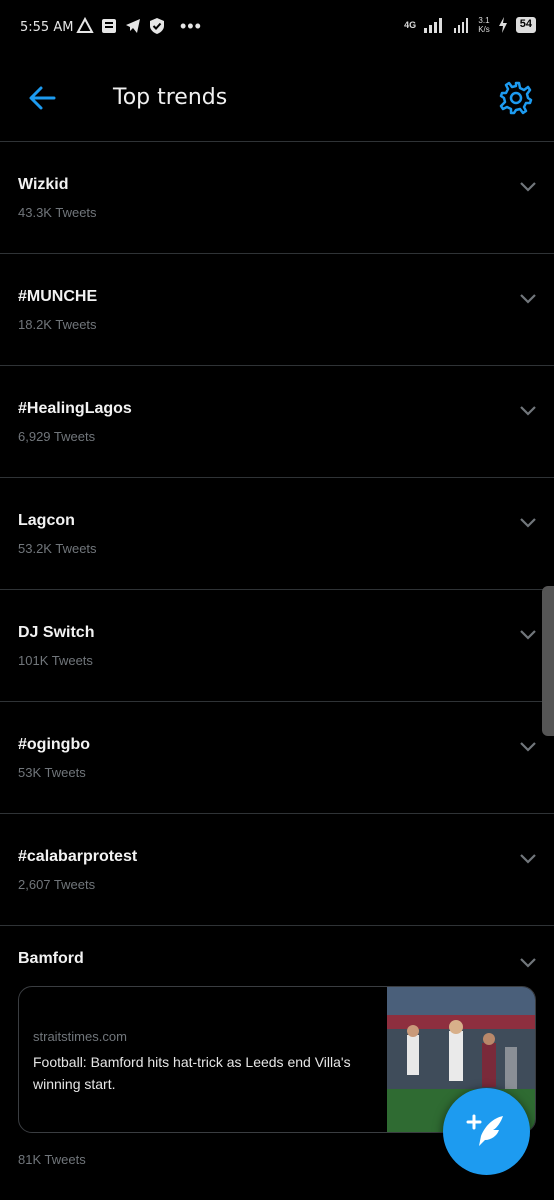 The height and width of the screenshot is (1200, 554). Describe the element at coordinates (43, 184) in the screenshot. I see `trend-name: Wizkid` at that location.